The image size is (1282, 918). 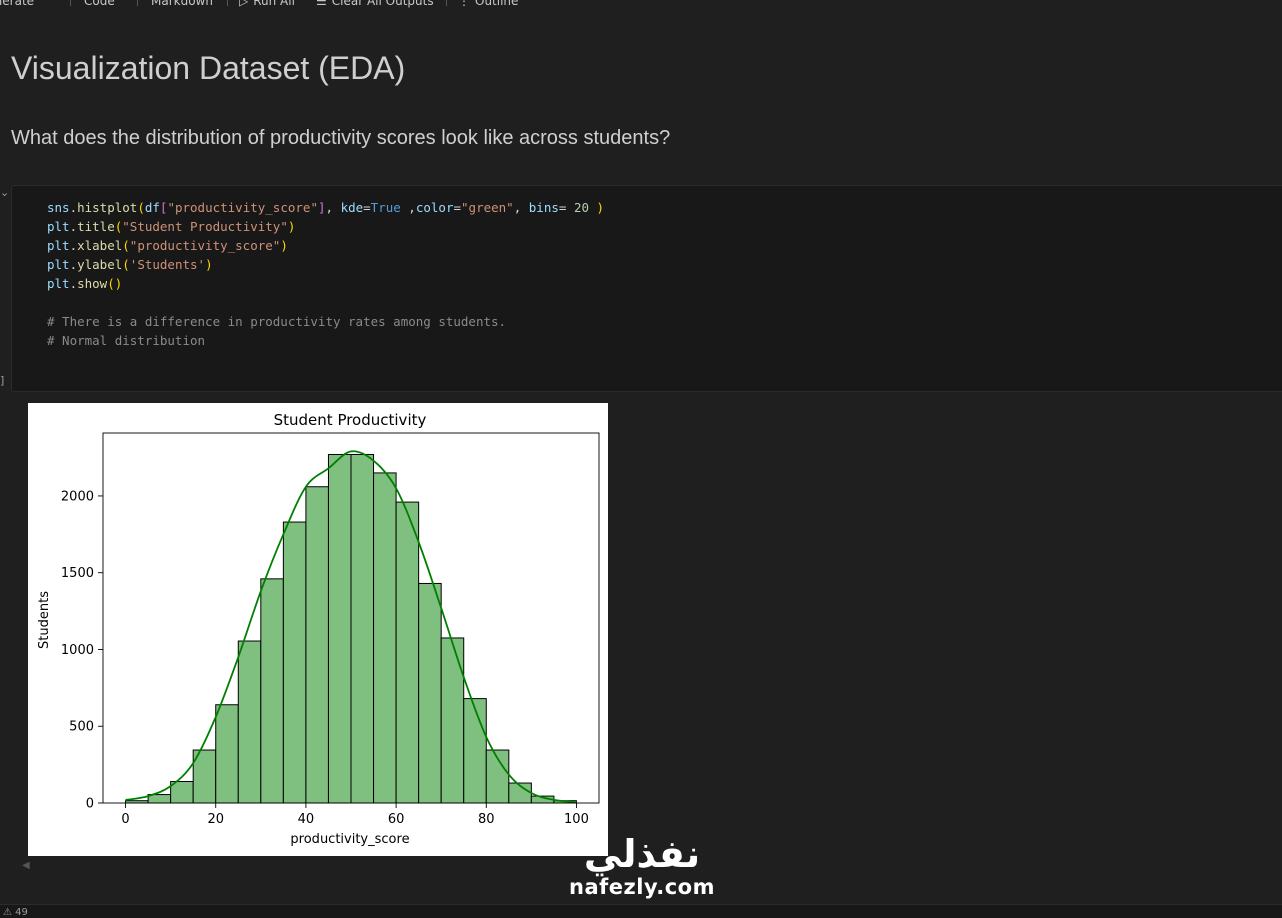 I want to click on x-tick-label: 0, so click(x=125, y=819).